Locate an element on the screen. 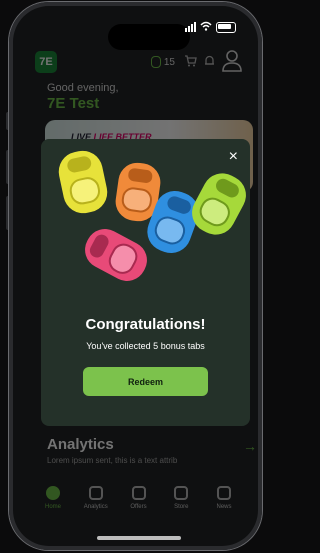 This screenshot has width=320, height=553. arrow-right-icon: → is located at coordinates (250, 446).